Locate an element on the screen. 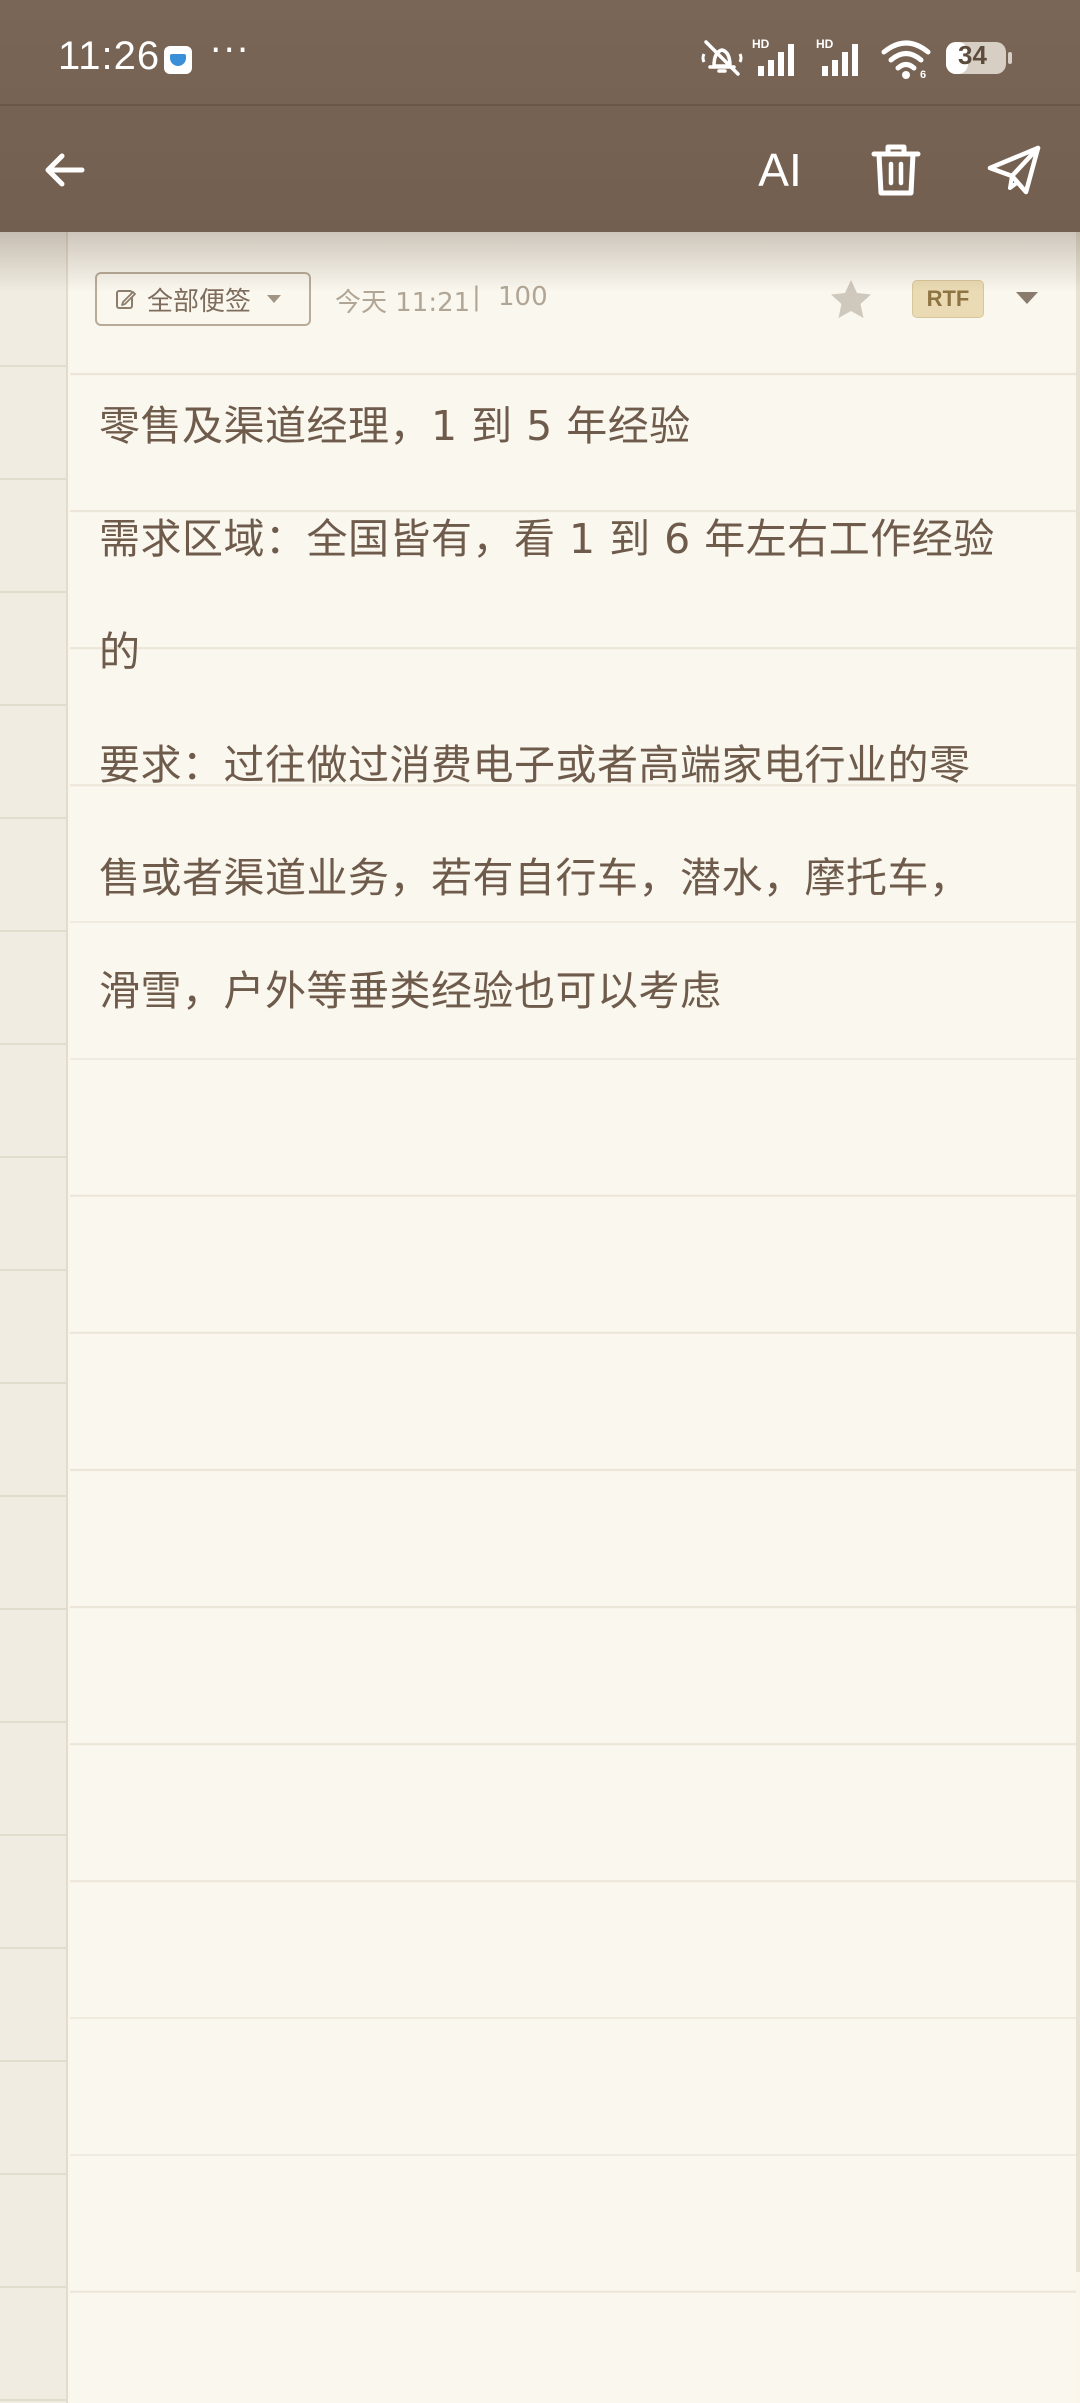 The height and width of the screenshot is (2403, 1080). note-meta-row: 全部便签 今天 11:21 | 100 RTF is located at coordinates (573, 298).